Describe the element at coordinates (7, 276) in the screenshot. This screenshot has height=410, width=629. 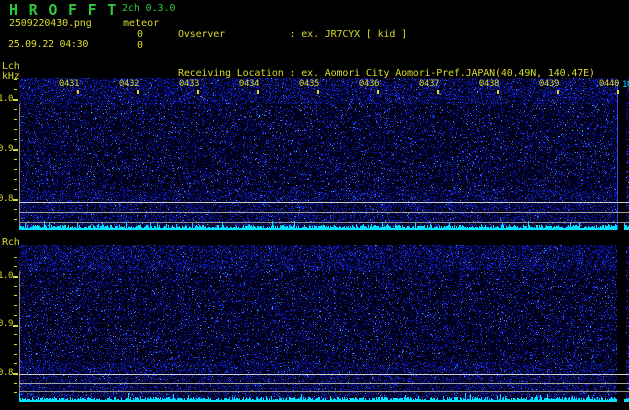
I see `rch-ytick-1.0: 1.0` at that location.